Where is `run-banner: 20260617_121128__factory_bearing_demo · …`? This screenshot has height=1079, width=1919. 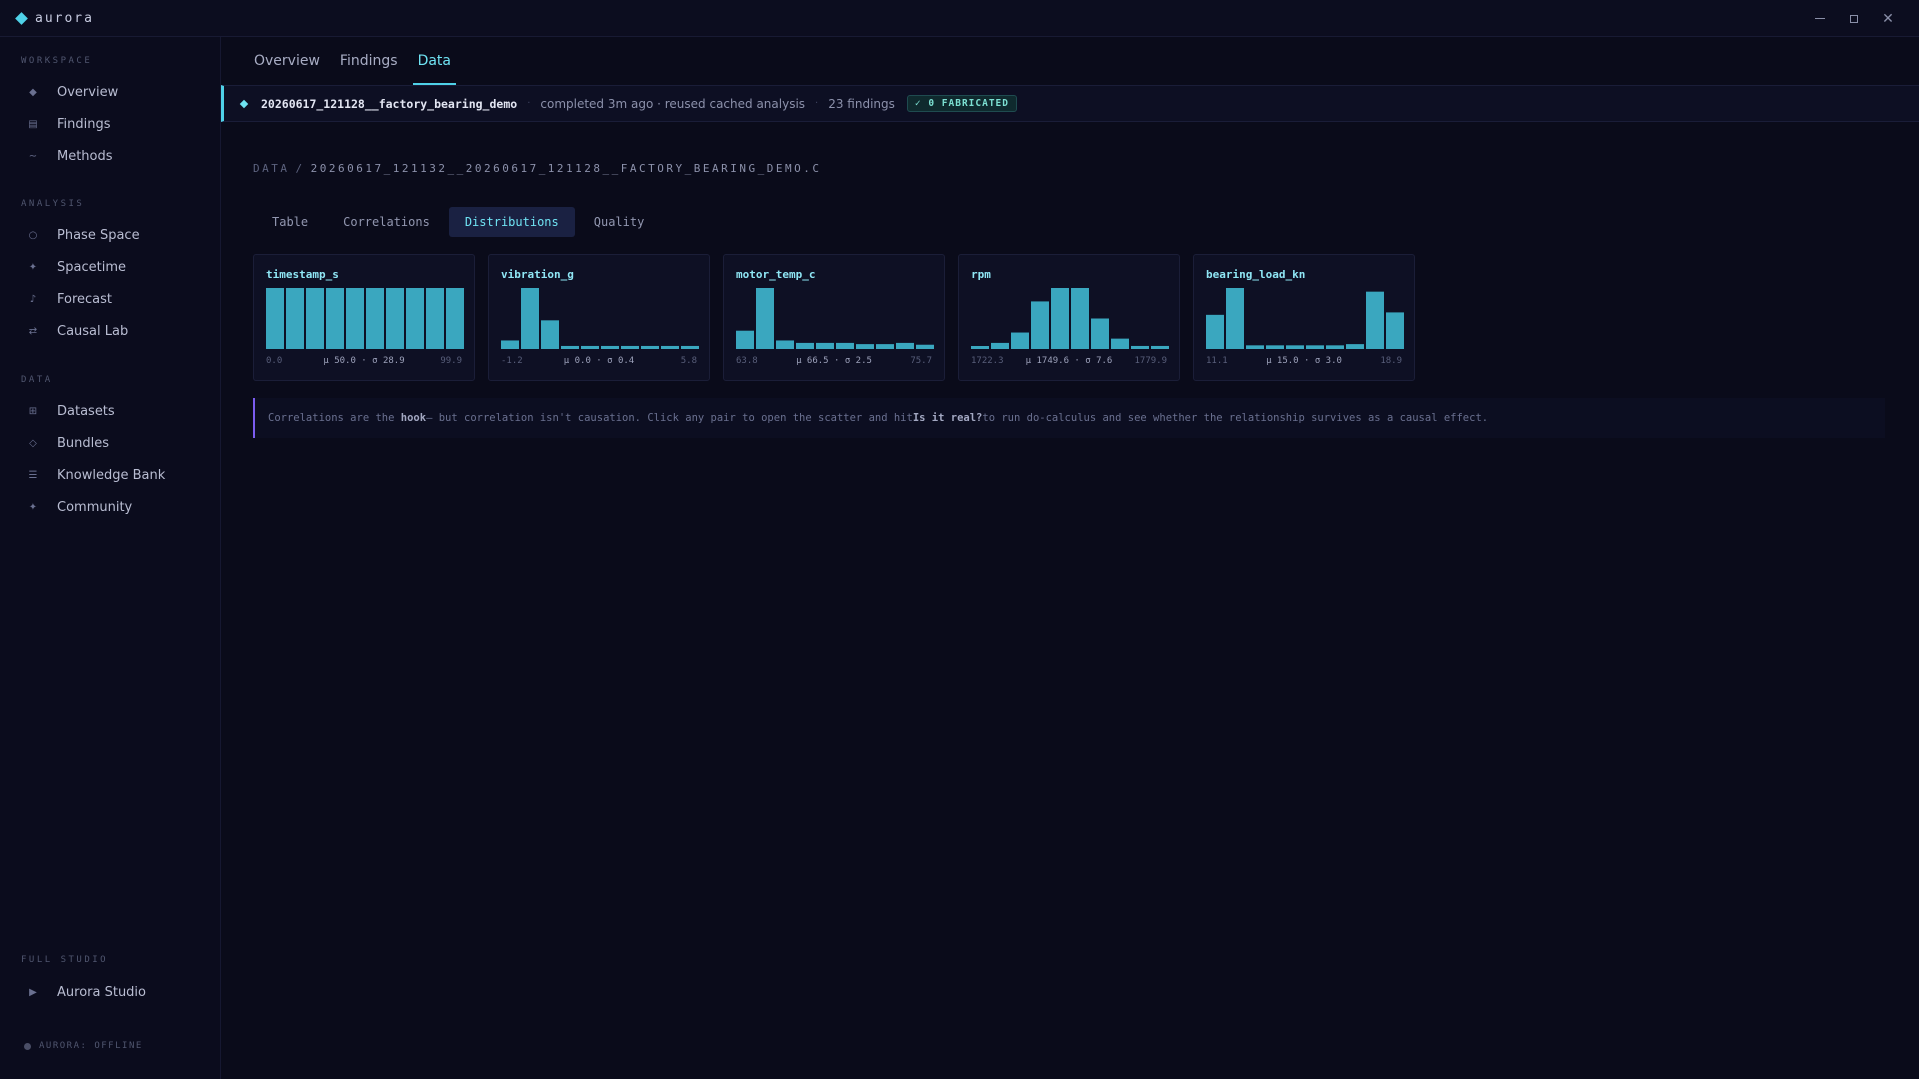 run-banner: 20260617_121128__factory_bearing_demo · … is located at coordinates (1070, 103).